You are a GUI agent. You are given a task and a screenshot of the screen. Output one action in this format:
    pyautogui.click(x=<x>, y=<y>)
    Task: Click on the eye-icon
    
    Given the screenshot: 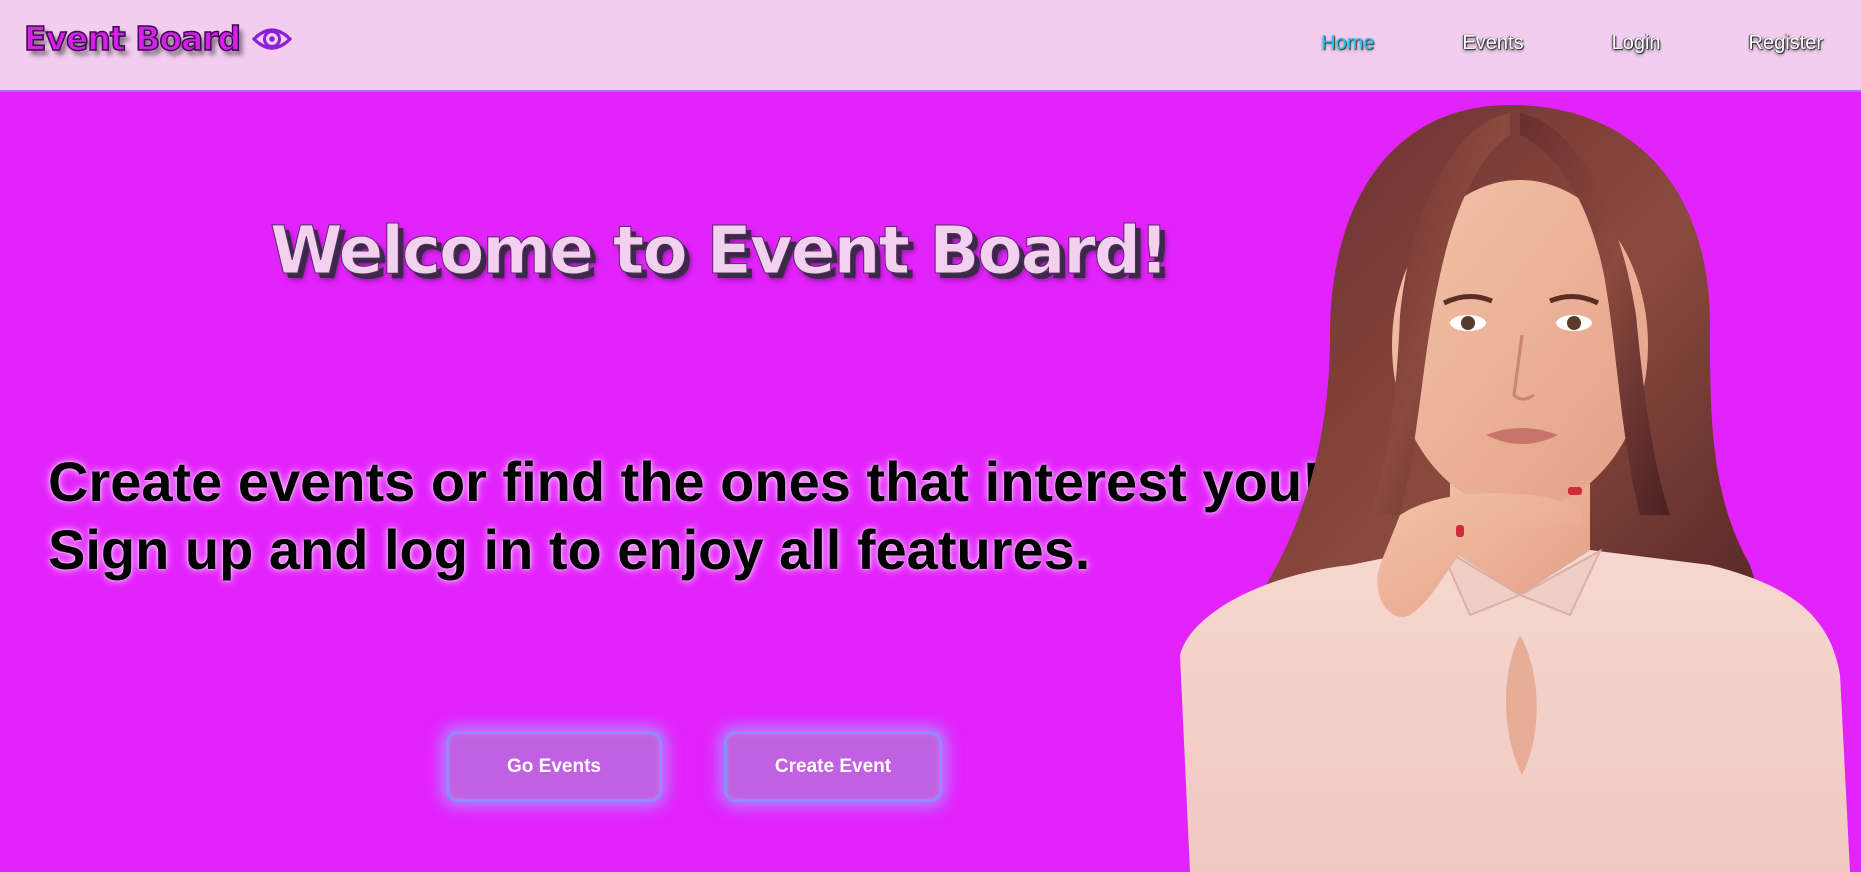 What is the action you would take?
    pyautogui.click(x=272, y=39)
    